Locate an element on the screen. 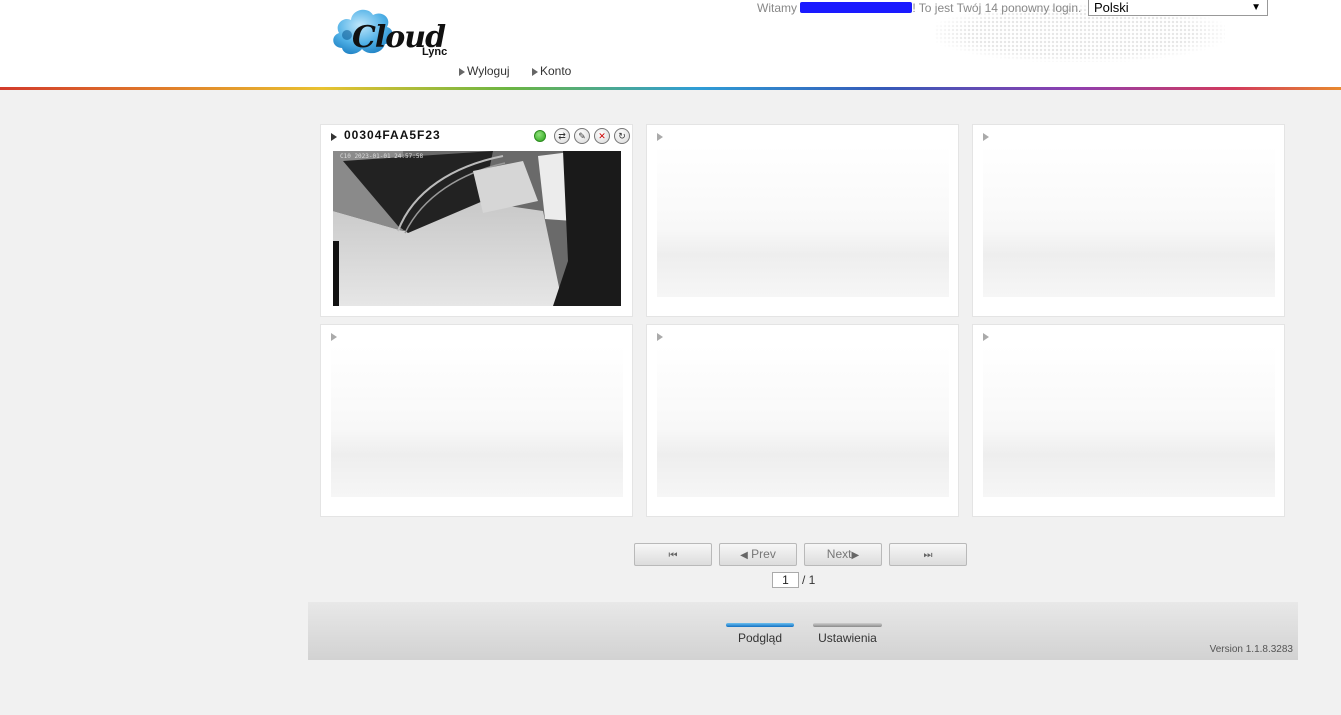 The height and width of the screenshot is (715, 1341). next-label: Next is located at coordinates (839, 554).